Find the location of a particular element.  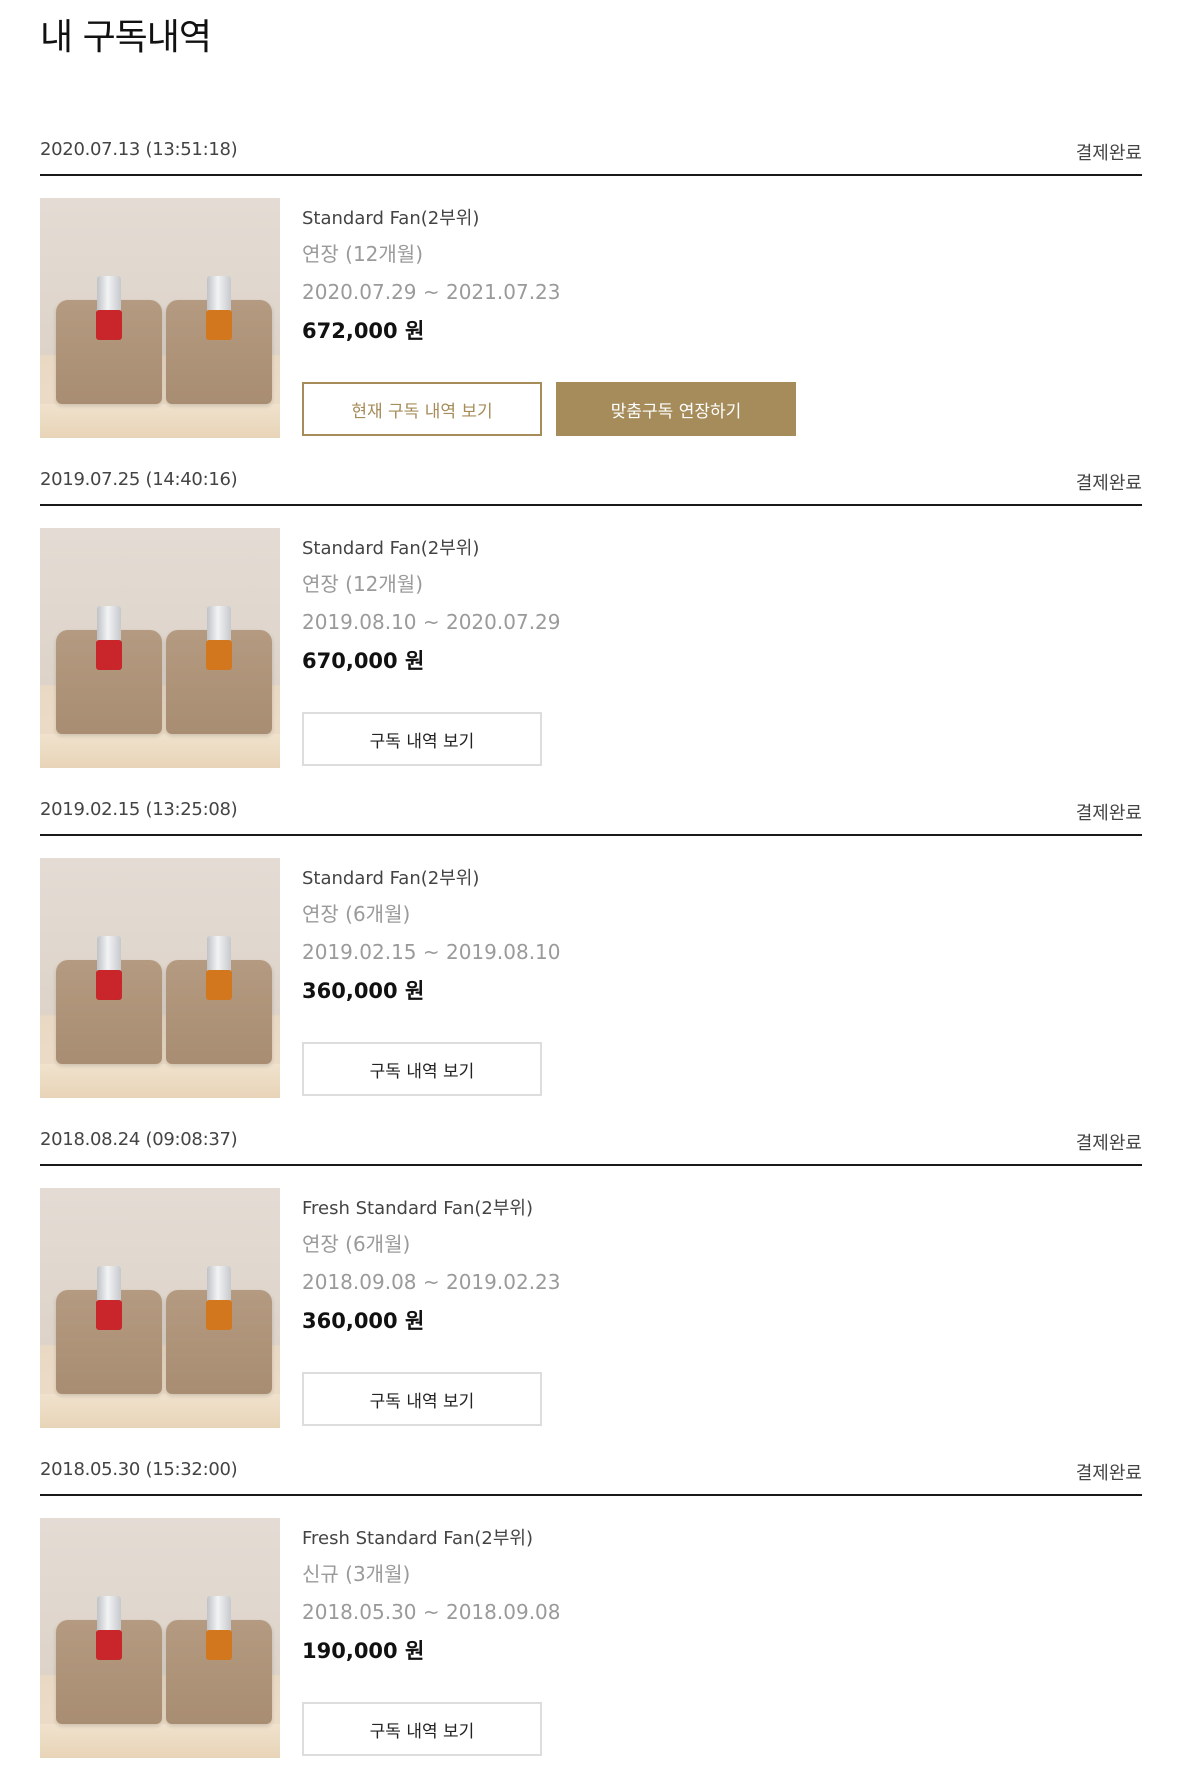

subscription-period: 2018.09.08 ~ 2019.02.23 is located at coordinates (431, 1282).